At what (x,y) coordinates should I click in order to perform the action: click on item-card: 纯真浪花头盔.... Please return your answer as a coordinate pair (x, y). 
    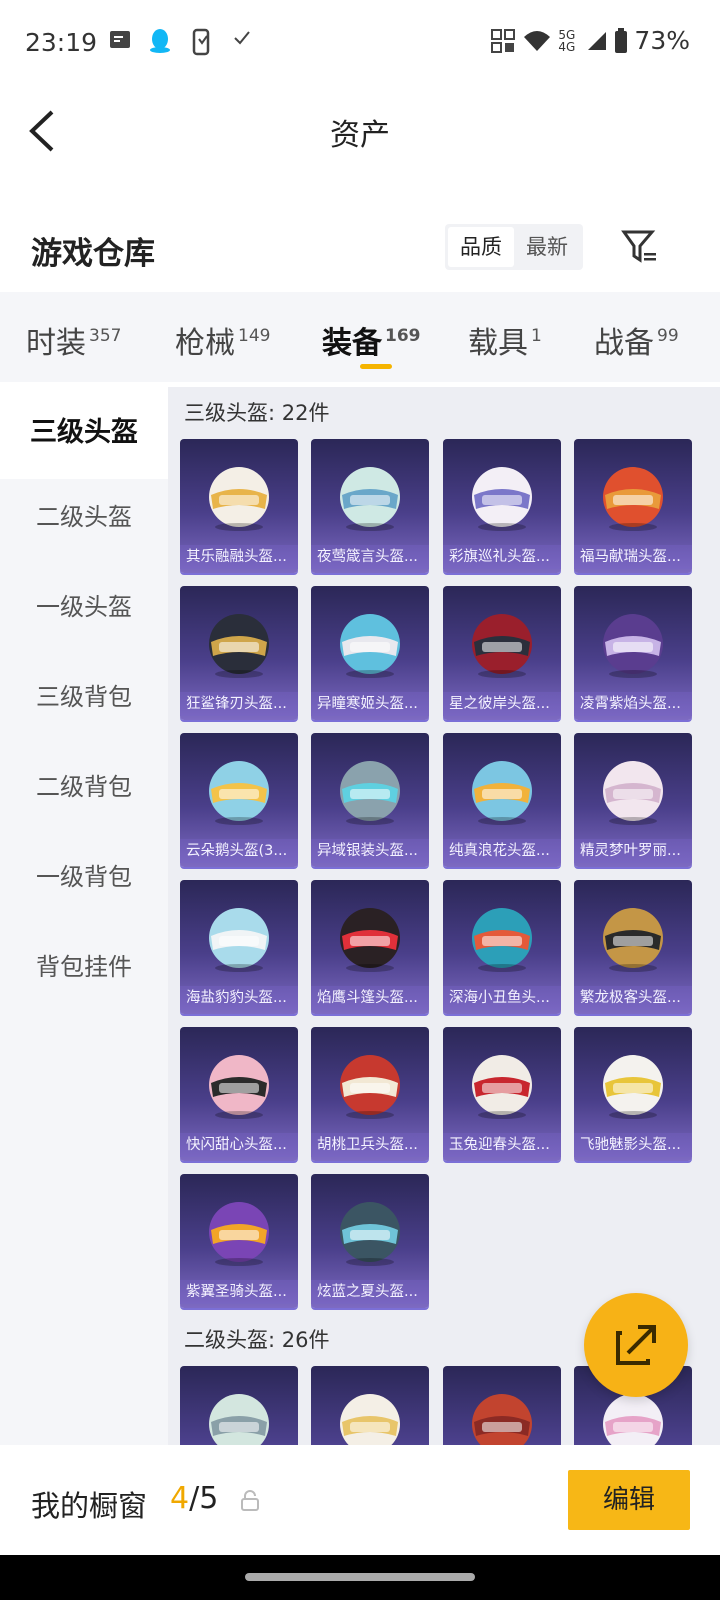
    Looking at the image, I should click on (502, 800).